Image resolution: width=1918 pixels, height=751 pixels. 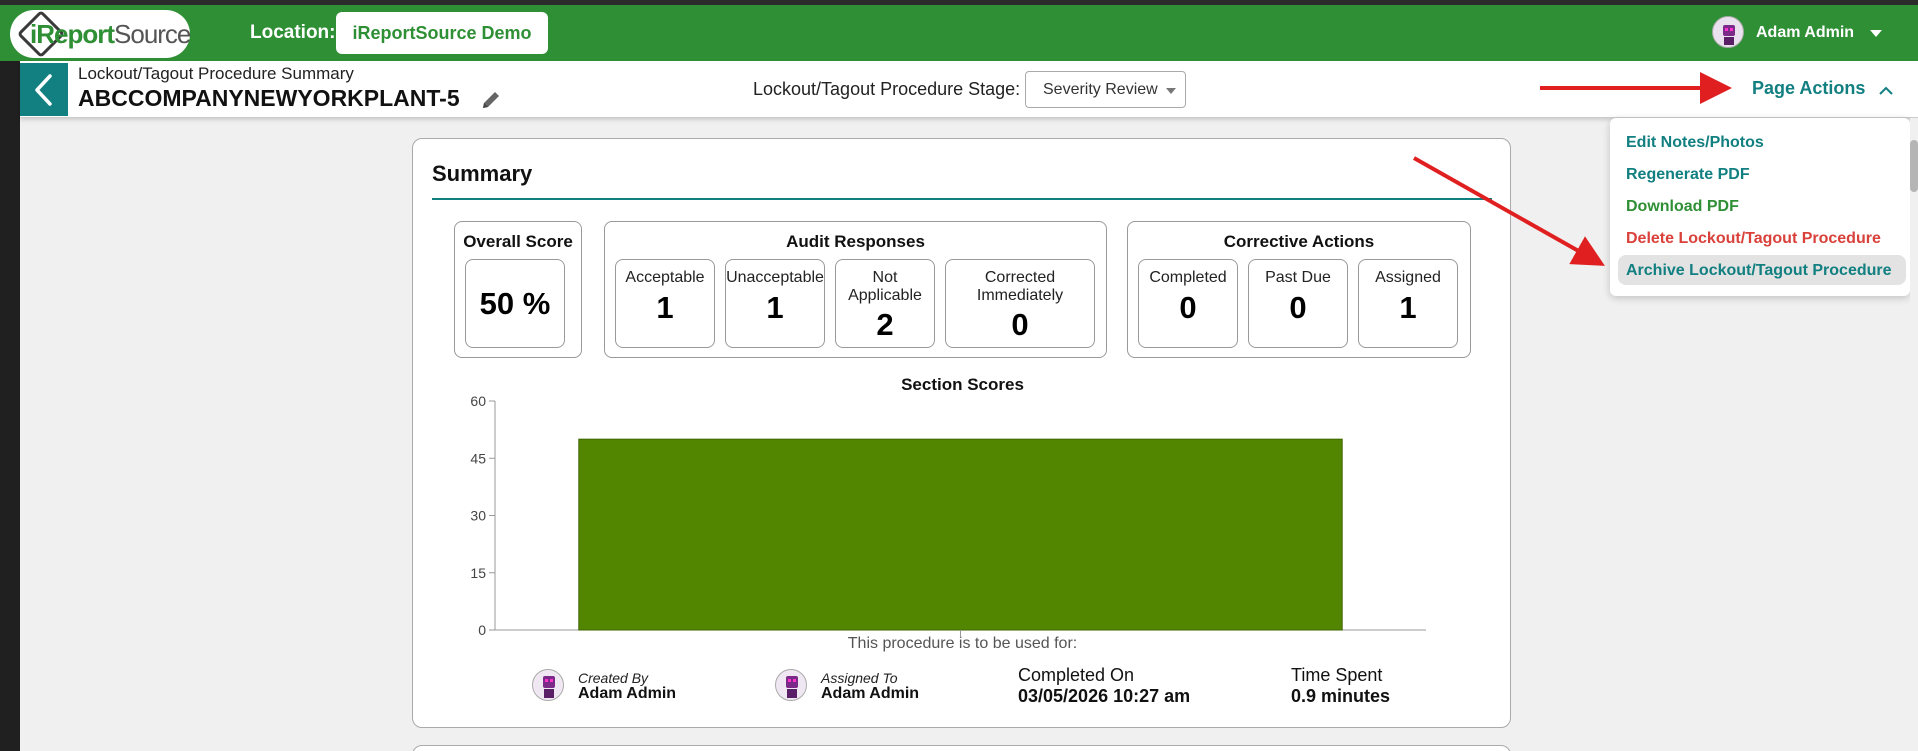 I want to click on breadcrumb: Lockout/Tagout Procedure Summary, so click(x=216, y=73).